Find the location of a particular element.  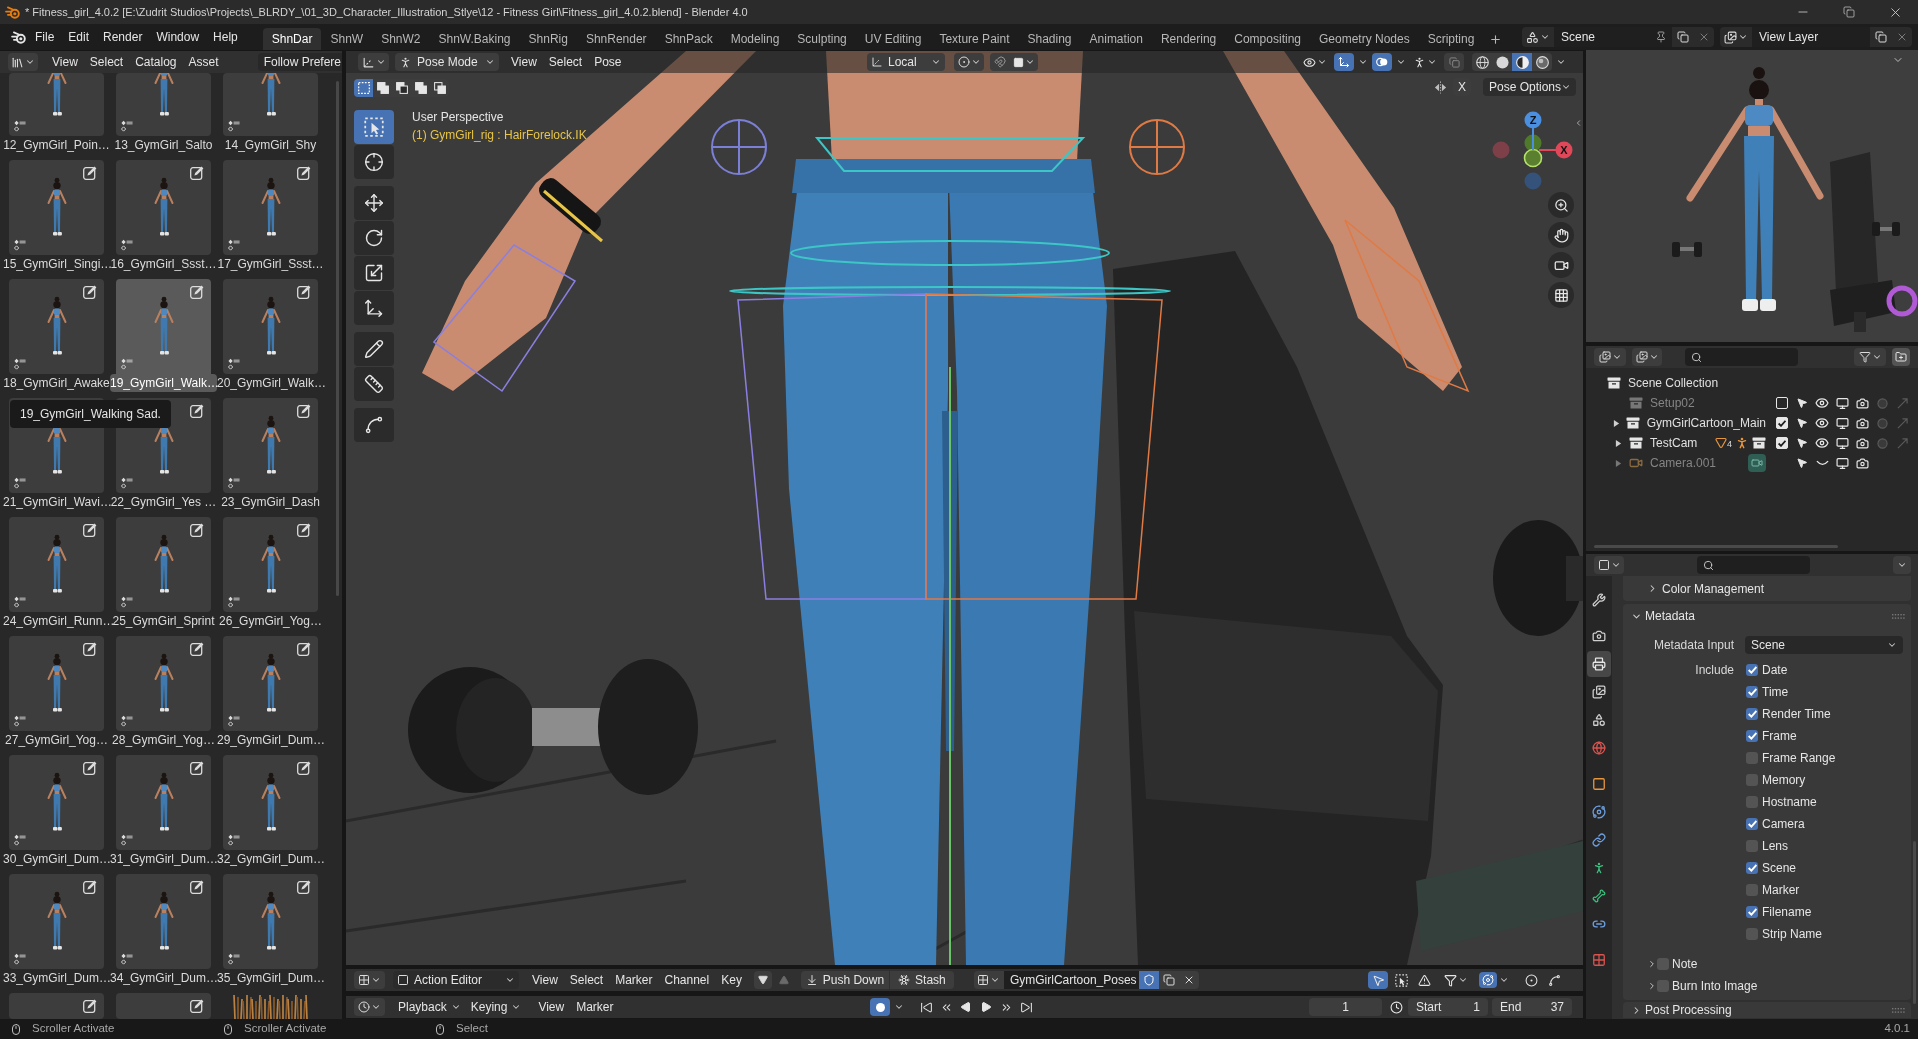

closed-eye-icon is located at coordinates (1822, 463).